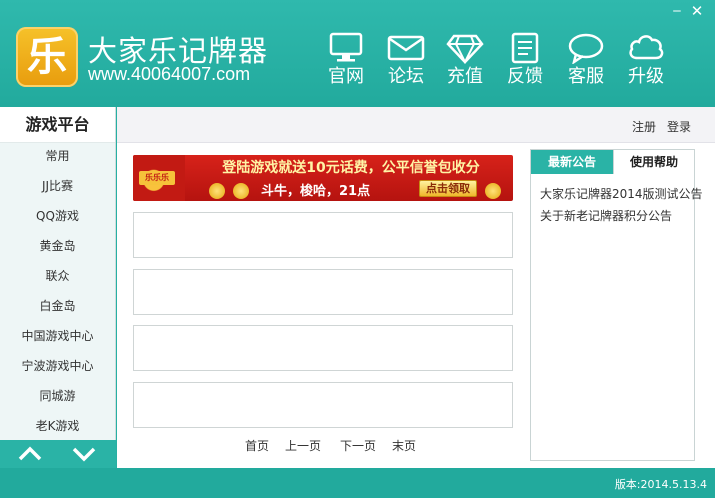  I want to click on sidebar-item-baijindao: 白金岛, so click(57, 308).